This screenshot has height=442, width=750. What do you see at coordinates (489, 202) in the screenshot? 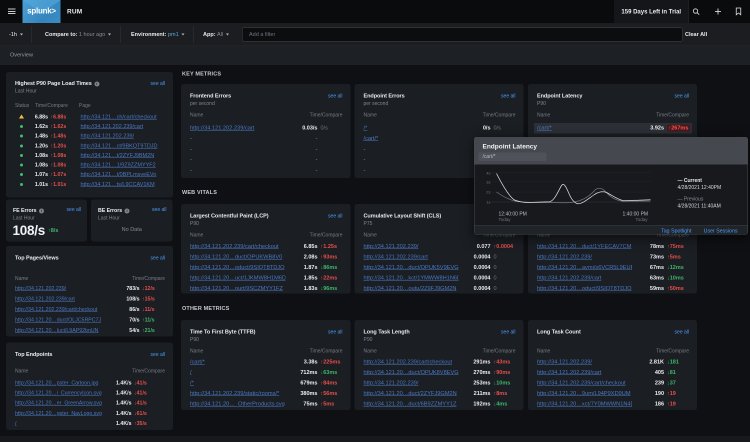
I see `svg-text: 1s` at bounding box center [489, 202].